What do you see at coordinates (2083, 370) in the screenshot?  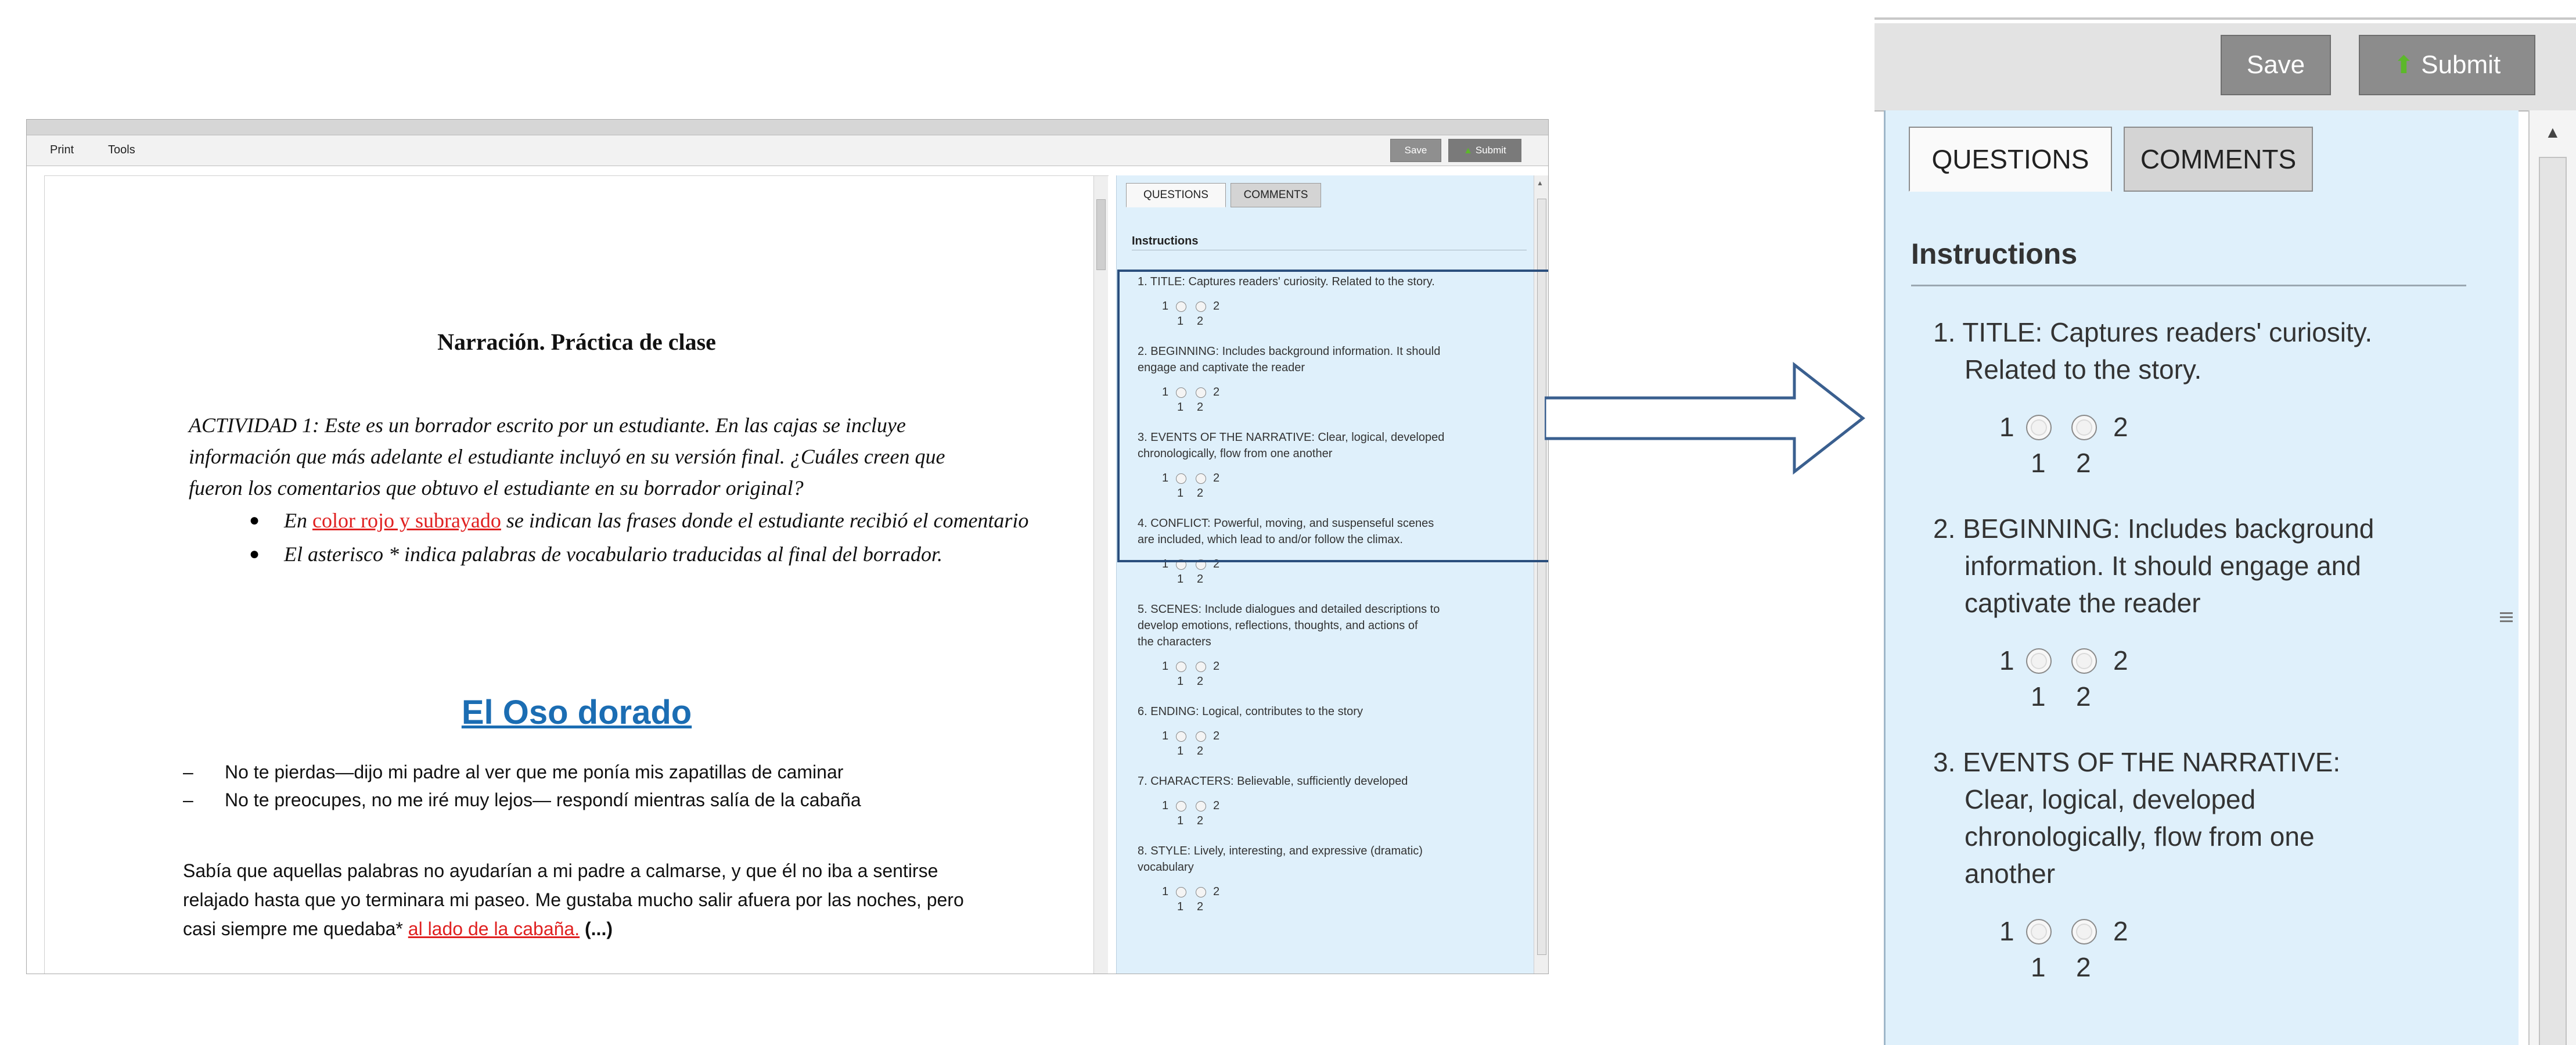 I see `question-text: Related to the story.` at bounding box center [2083, 370].